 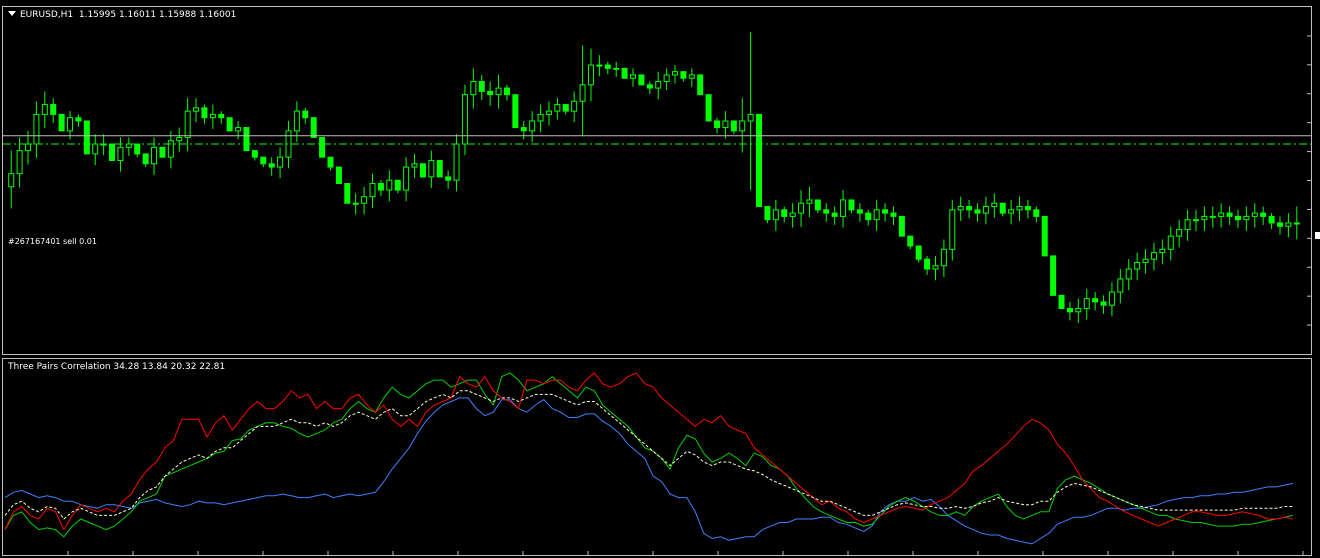 What do you see at coordinates (1316, 180) in the screenshot?
I see `price-scale` at bounding box center [1316, 180].